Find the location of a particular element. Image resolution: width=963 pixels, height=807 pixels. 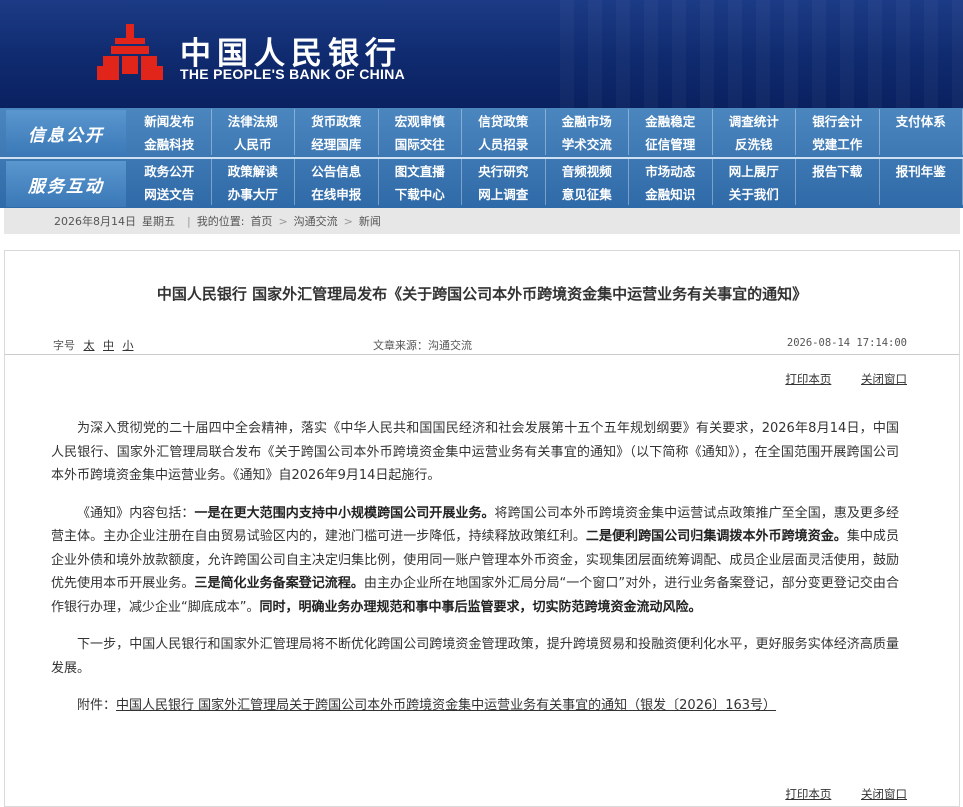

nav-item: 金融稳定 is located at coordinates (671, 120).